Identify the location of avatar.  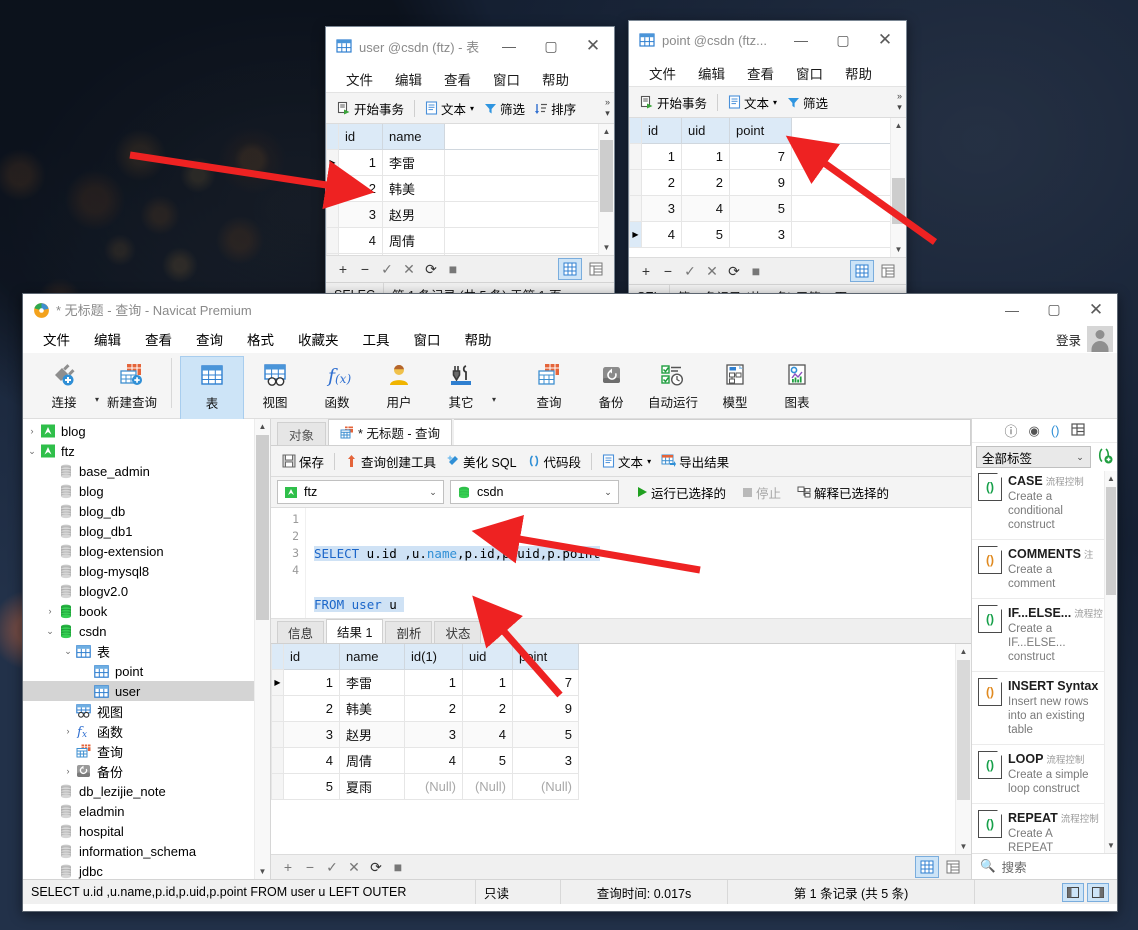
(1100, 339).